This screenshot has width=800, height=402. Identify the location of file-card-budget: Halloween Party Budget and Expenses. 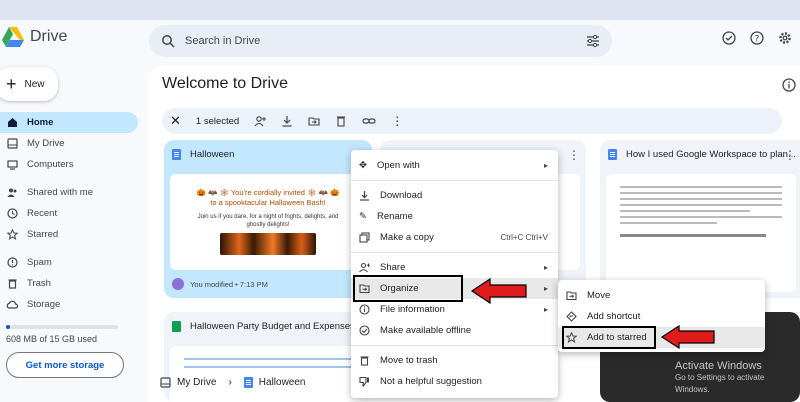
(268, 357).